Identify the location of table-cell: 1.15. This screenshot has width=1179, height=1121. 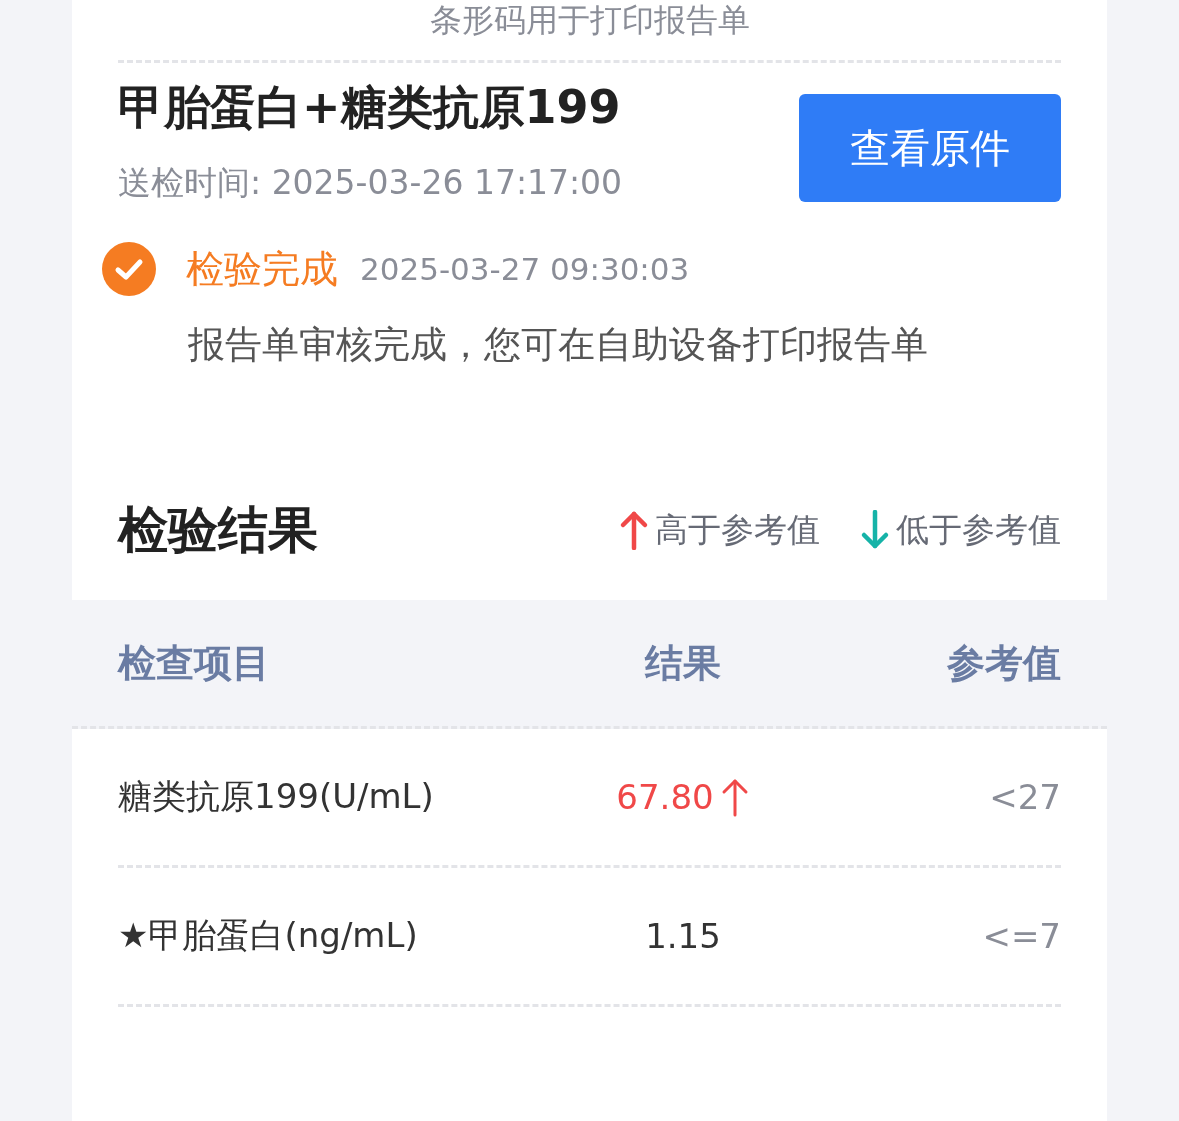
(683, 936).